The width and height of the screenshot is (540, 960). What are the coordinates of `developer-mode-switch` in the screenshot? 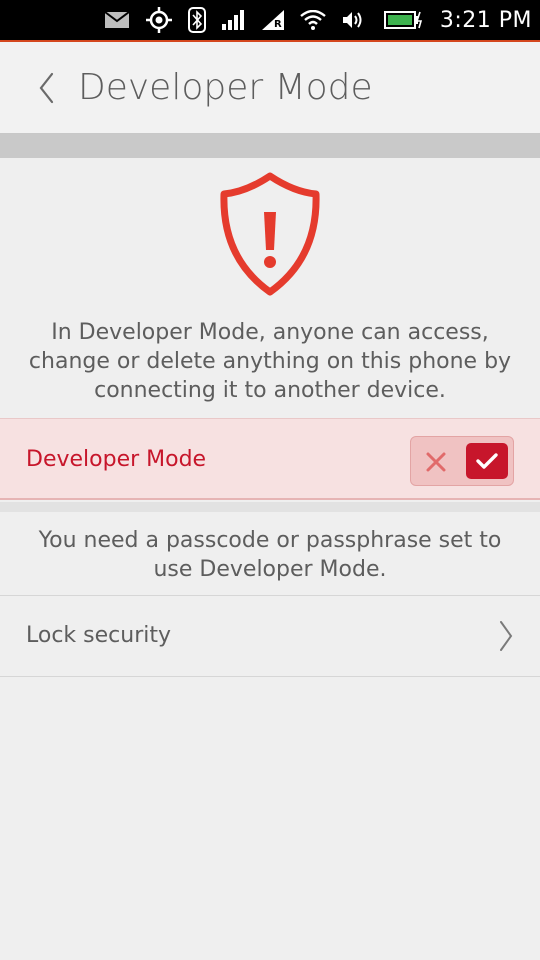 It's located at (462, 461).